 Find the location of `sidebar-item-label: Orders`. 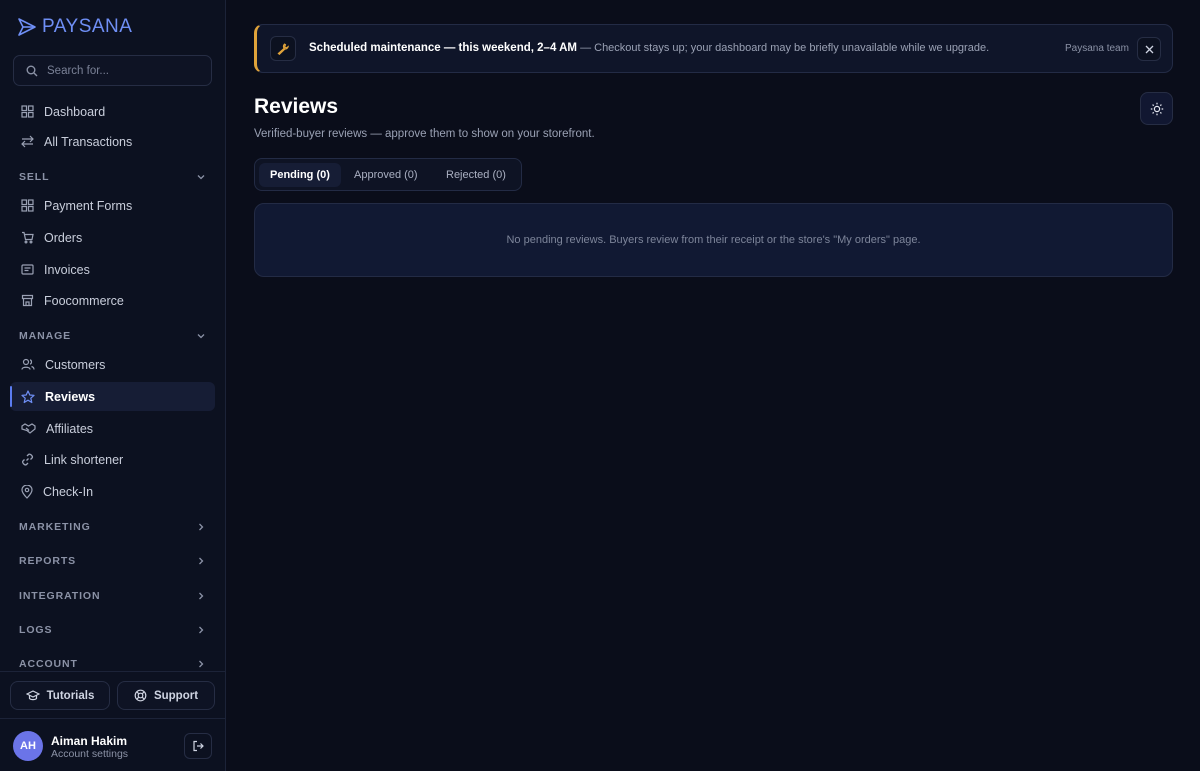

sidebar-item-label: Orders is located at coordinates (63, 237).